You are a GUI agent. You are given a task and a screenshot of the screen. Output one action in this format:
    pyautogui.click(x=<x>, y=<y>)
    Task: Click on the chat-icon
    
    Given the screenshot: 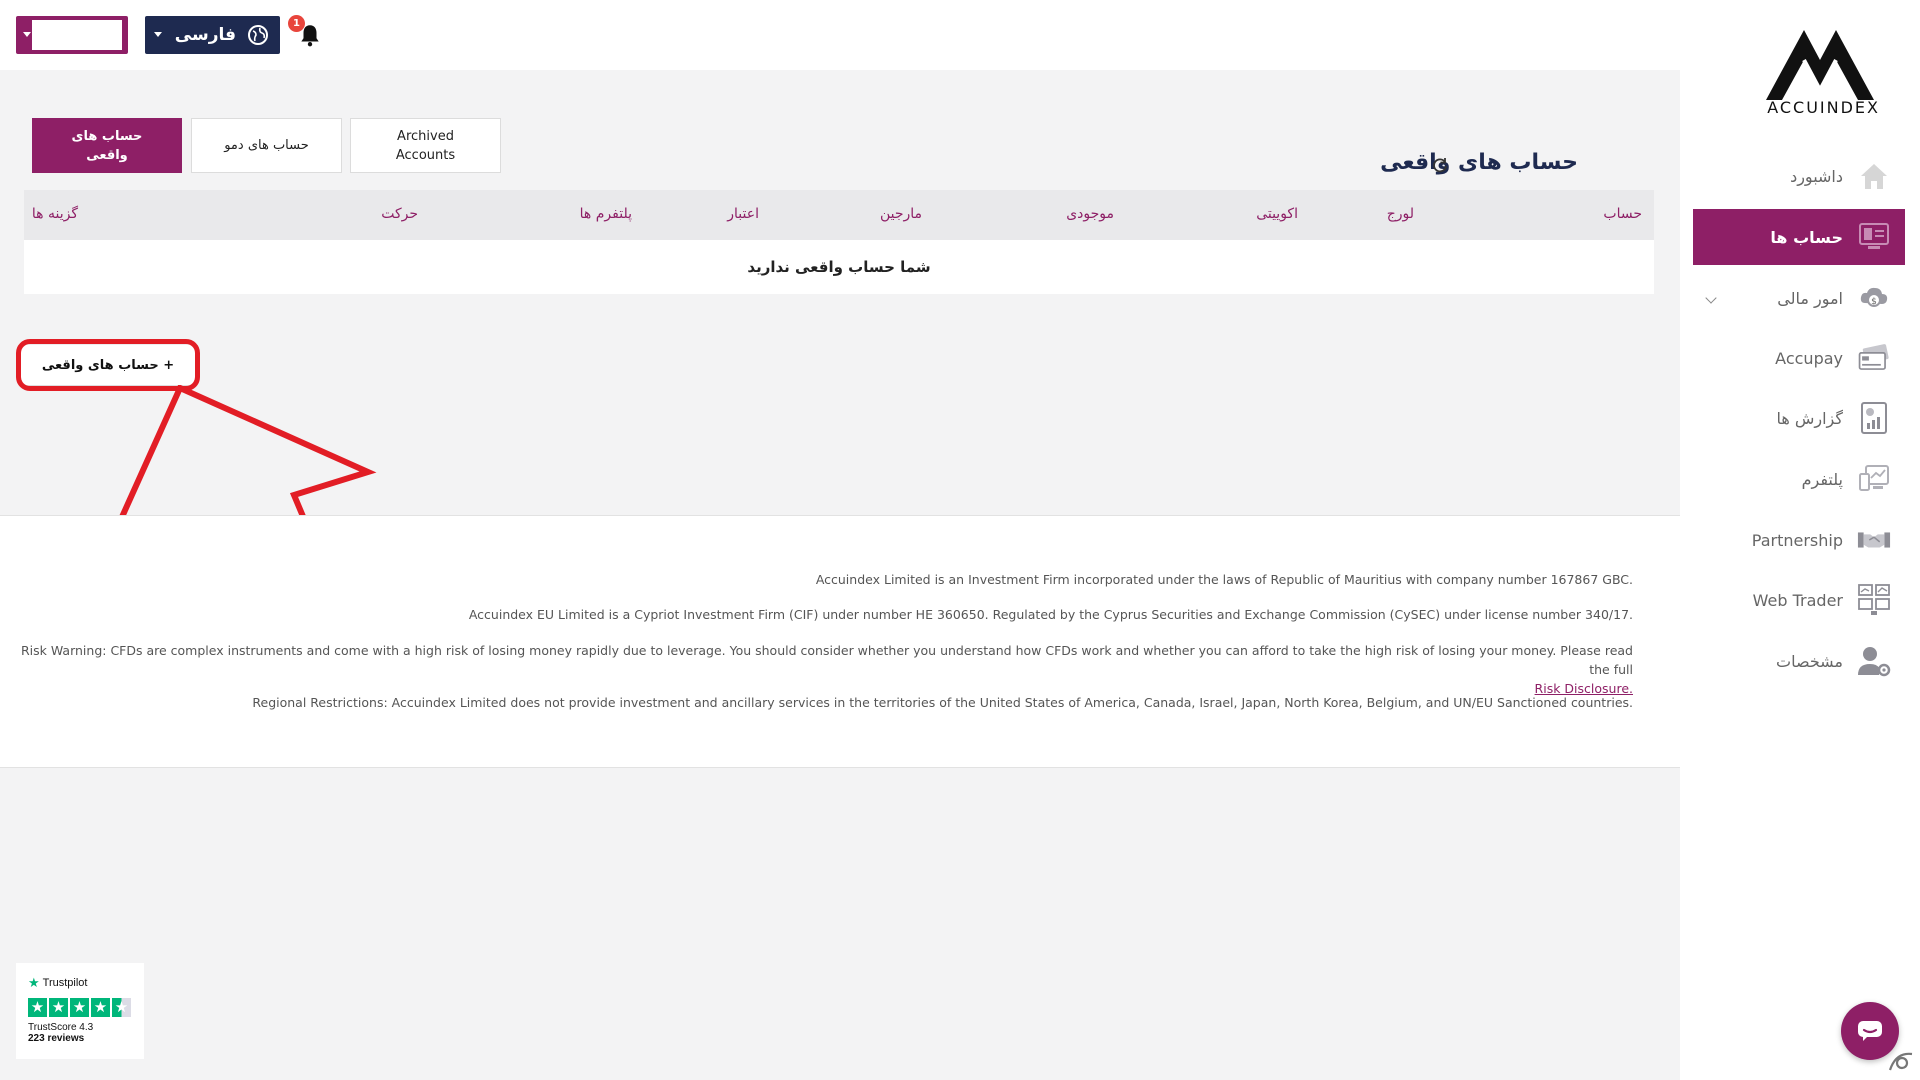 What is the action you would take?
    pyautogui.click(x=1870, y=1031)
    